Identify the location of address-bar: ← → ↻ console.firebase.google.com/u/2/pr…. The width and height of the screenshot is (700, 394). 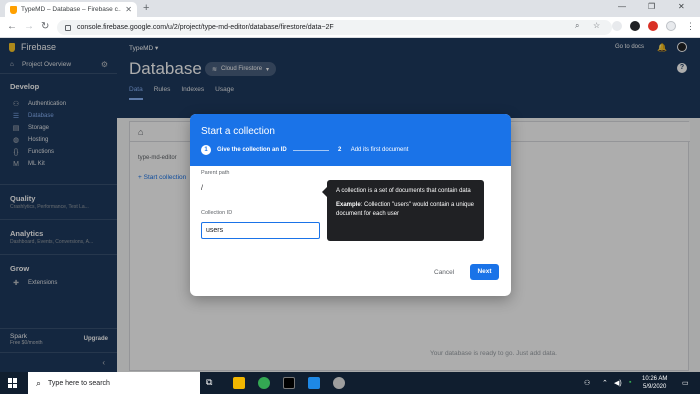
(350, 27).